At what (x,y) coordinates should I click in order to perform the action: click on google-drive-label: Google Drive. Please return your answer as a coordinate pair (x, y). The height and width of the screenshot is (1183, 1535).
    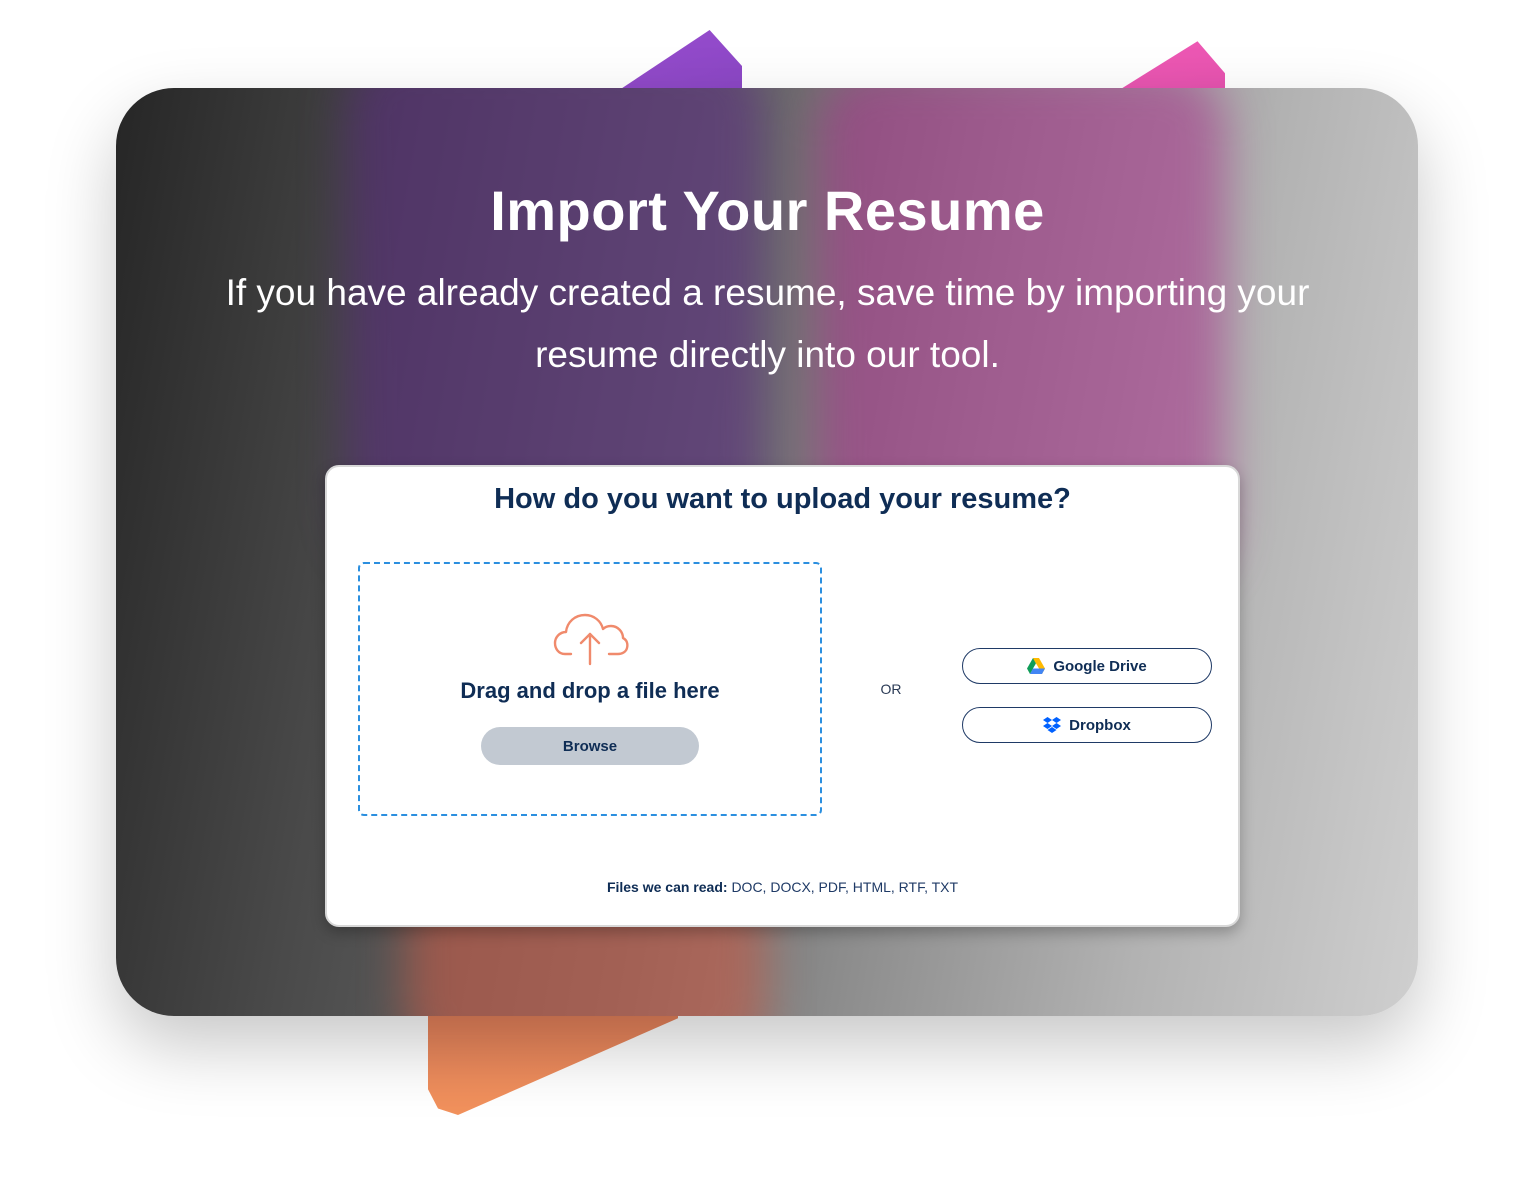
    Looking at the image, I should click on (1100, 666).